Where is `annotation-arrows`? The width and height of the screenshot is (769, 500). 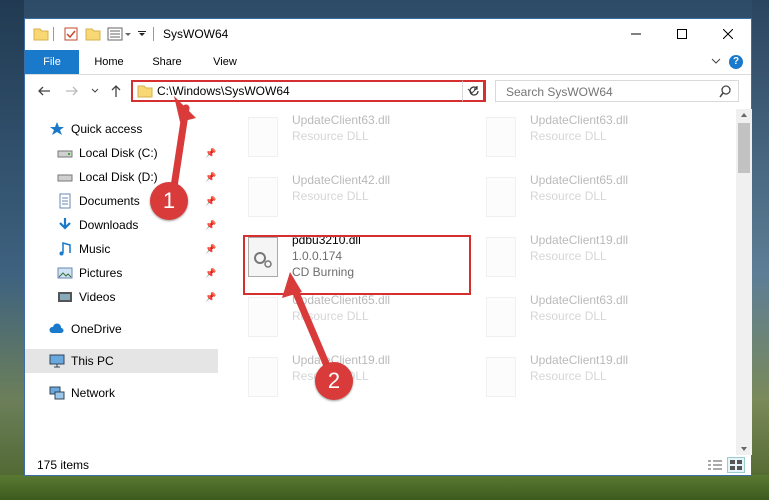
annotation-arrows is located at coordinates (252, 240).